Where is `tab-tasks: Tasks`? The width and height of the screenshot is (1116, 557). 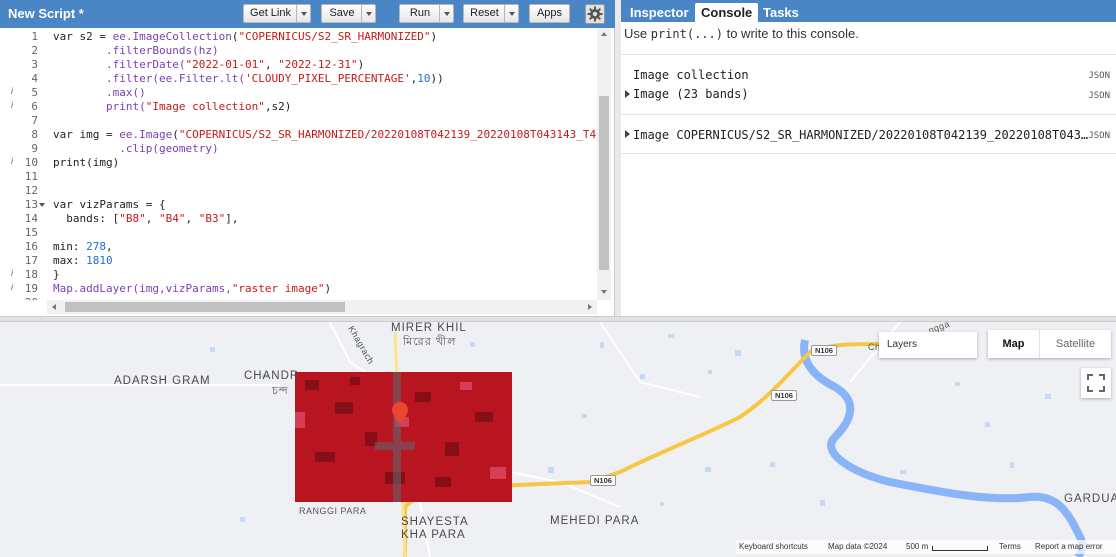 tab-tasks: Tasks is located at coordinates (781, 12).